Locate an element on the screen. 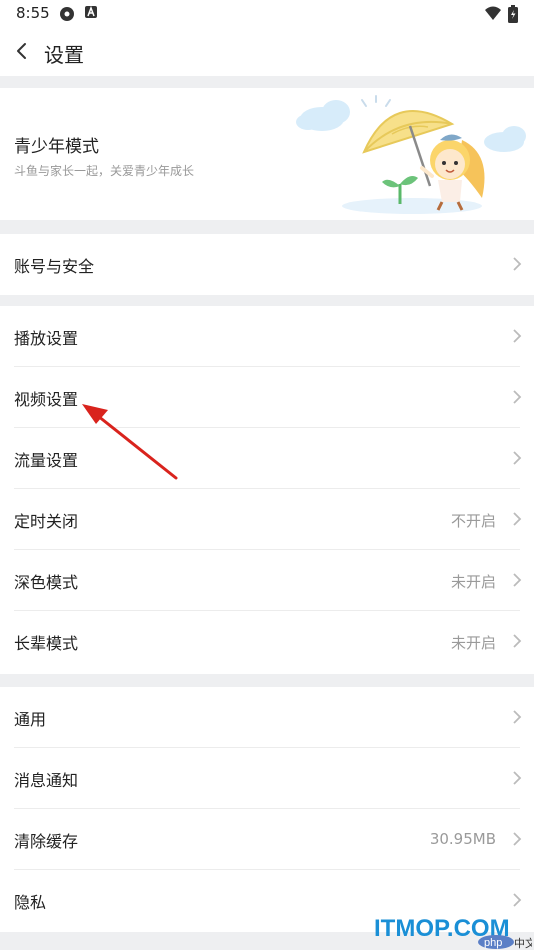 This screenshot has width=534, height=950. traffic-settings-row: 流量设置 is located at coordinates (267, 458).